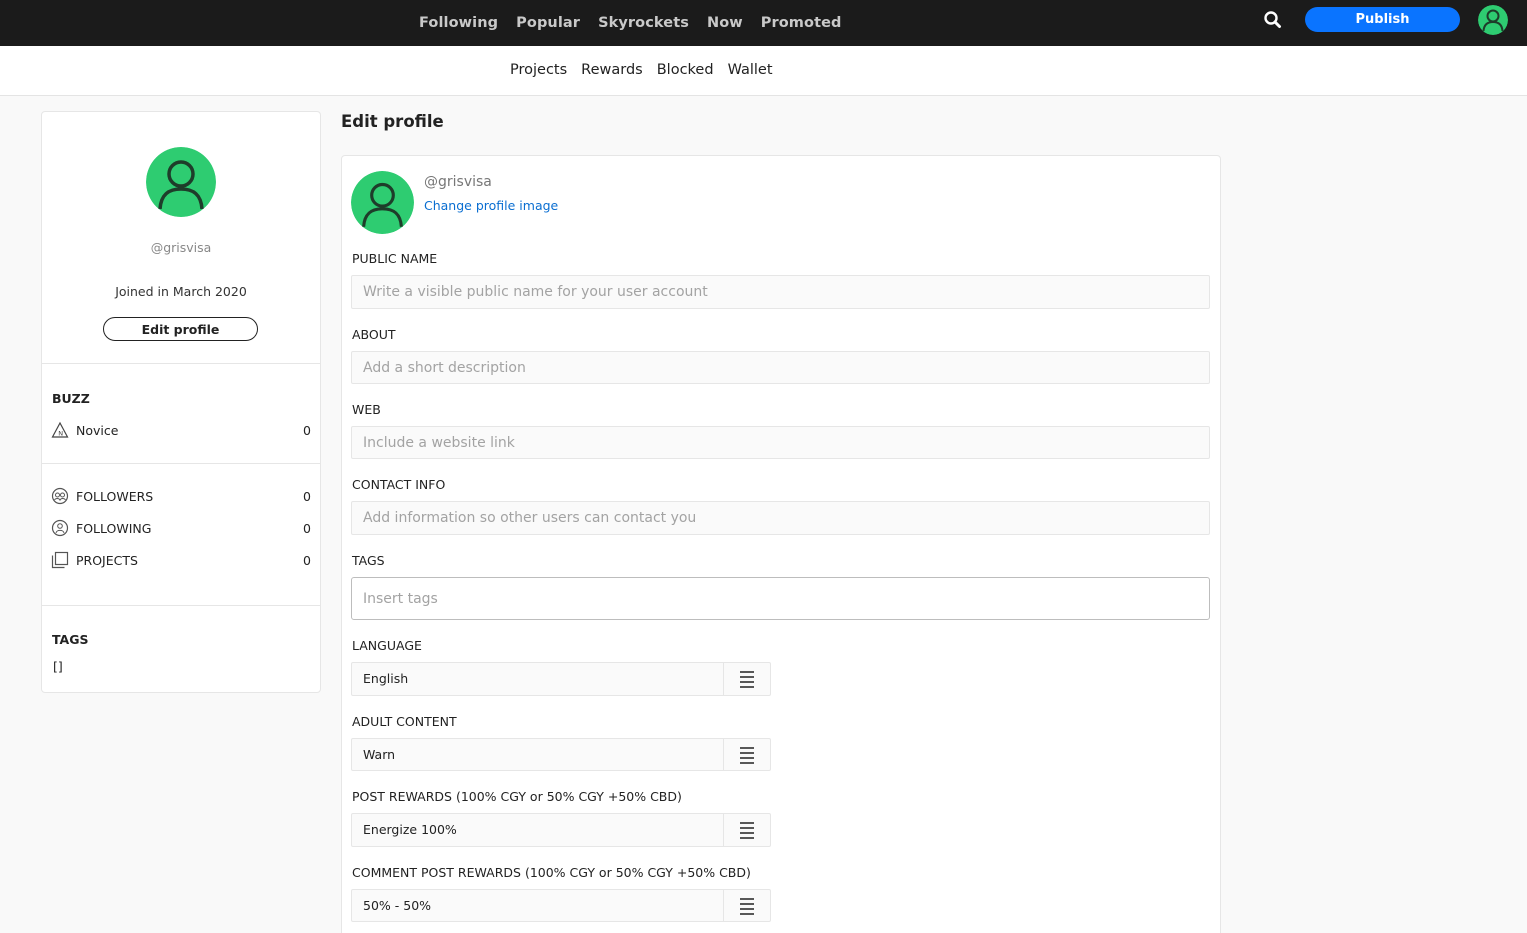  Describe the element at coordinates (612, 70) in the screenshot. I see `subnav-rewards: Rewards` at that location.